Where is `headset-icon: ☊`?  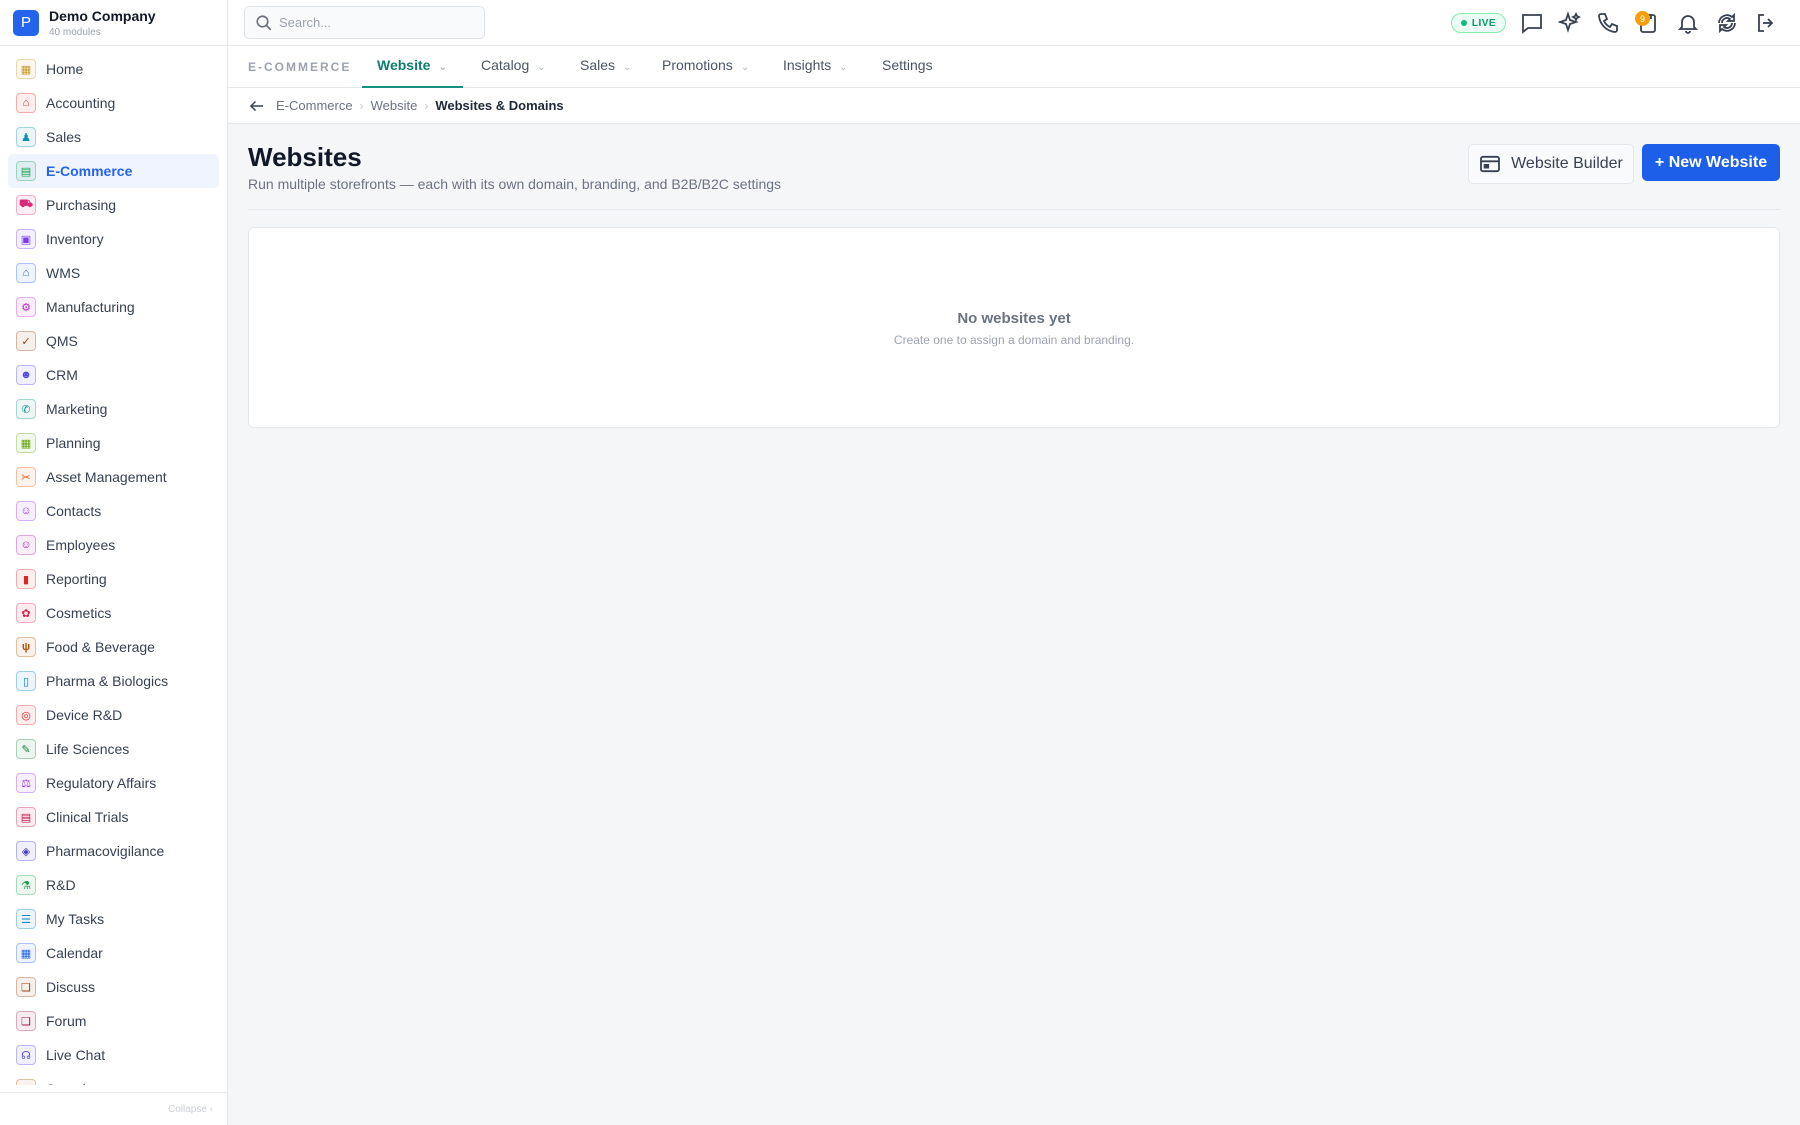
headset-icon: ☊ is located at coordinates (26, 1055).